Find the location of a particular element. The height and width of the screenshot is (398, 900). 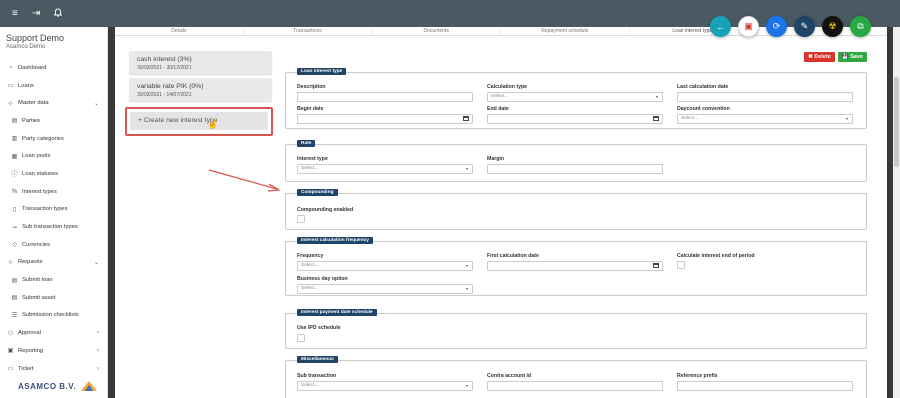

tab-documents: Documents is located at coordinates (437, 31).